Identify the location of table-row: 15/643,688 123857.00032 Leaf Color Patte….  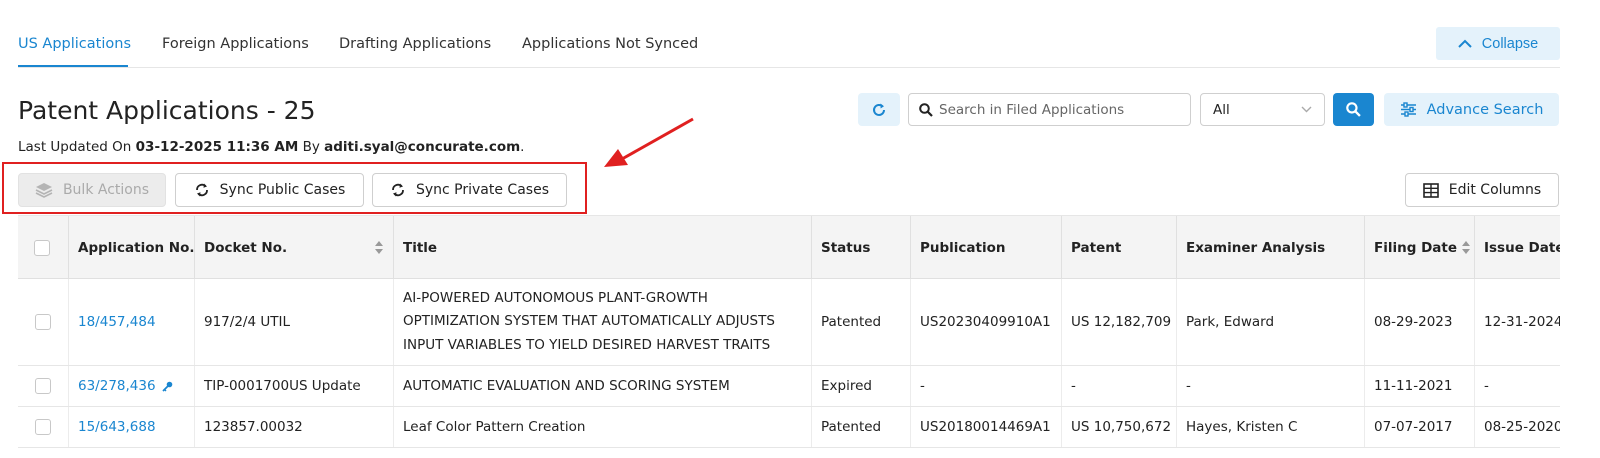
(789, 427).